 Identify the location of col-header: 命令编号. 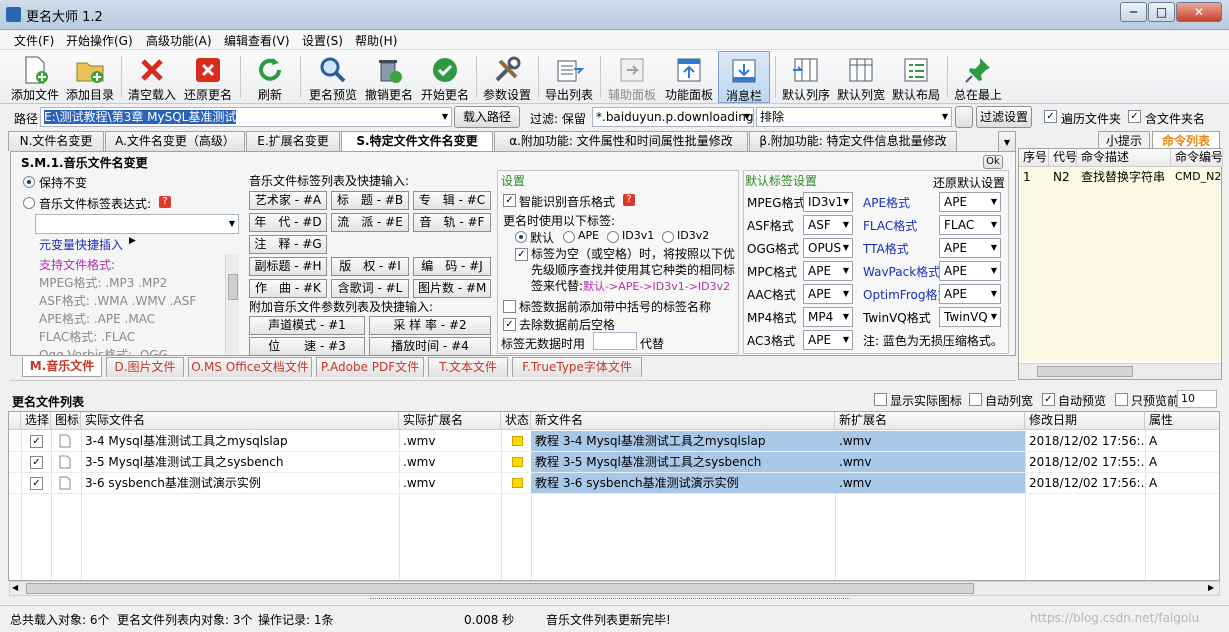
(1197, 158).